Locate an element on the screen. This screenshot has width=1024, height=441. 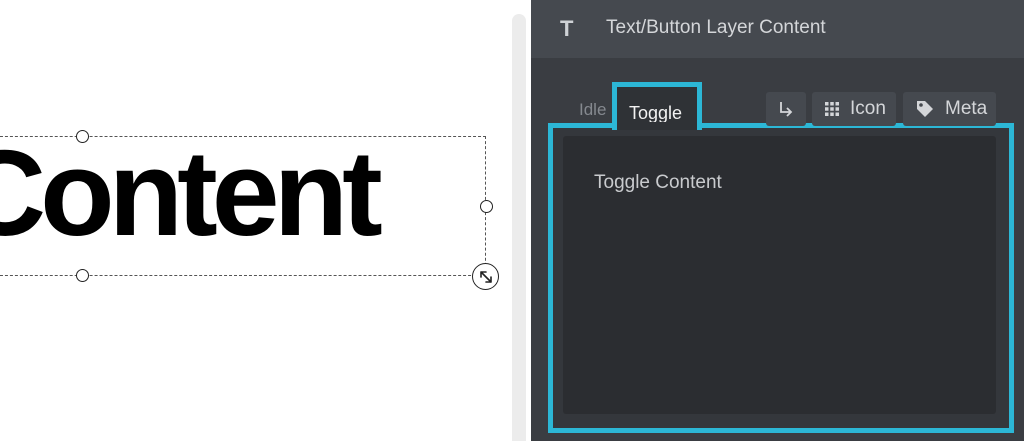
link-button is located at coordinates (786, 109).